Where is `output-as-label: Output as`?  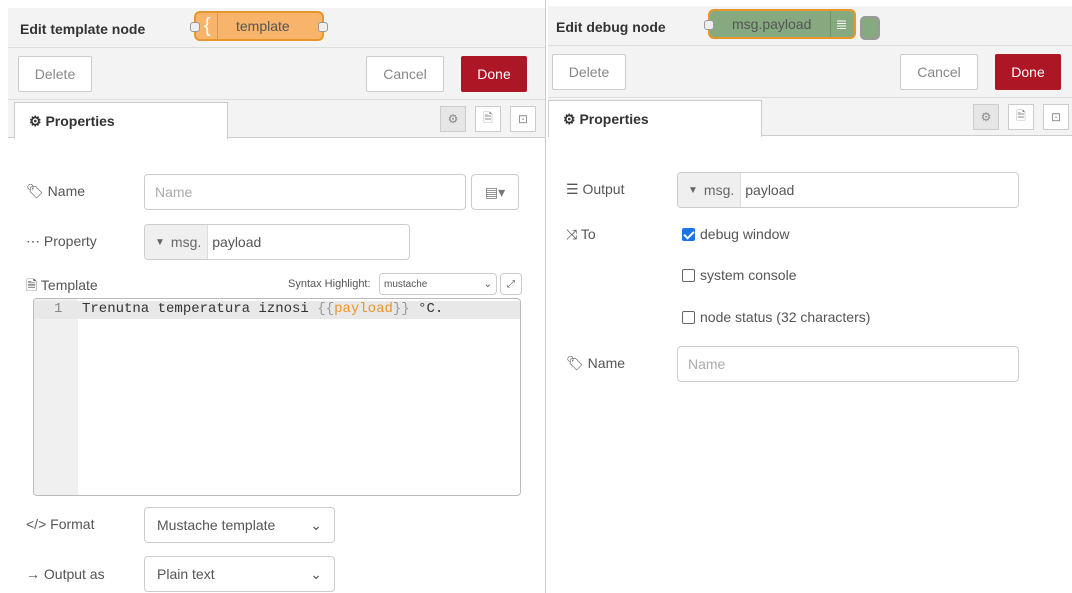
output-as-label: Output as is located at coordinates (74, 574).